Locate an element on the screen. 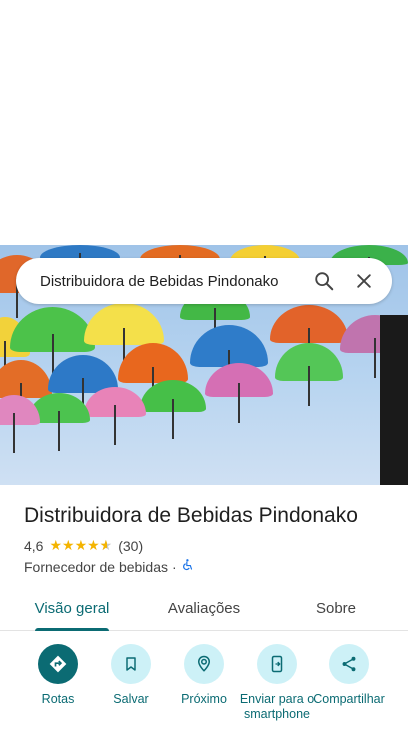  tab-about: Sobre is located at coordinates (336, 608).